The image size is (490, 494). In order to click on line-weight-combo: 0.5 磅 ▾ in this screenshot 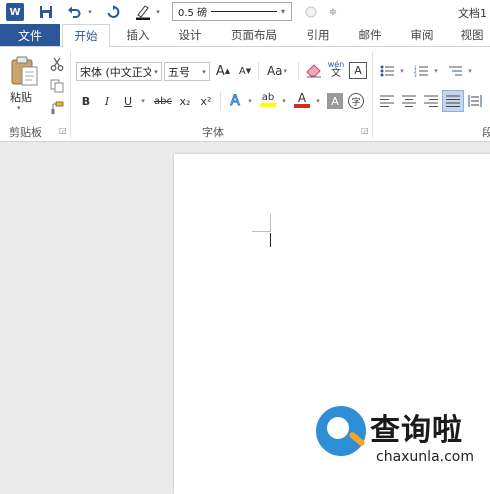, I will do `click(232, 11)`.